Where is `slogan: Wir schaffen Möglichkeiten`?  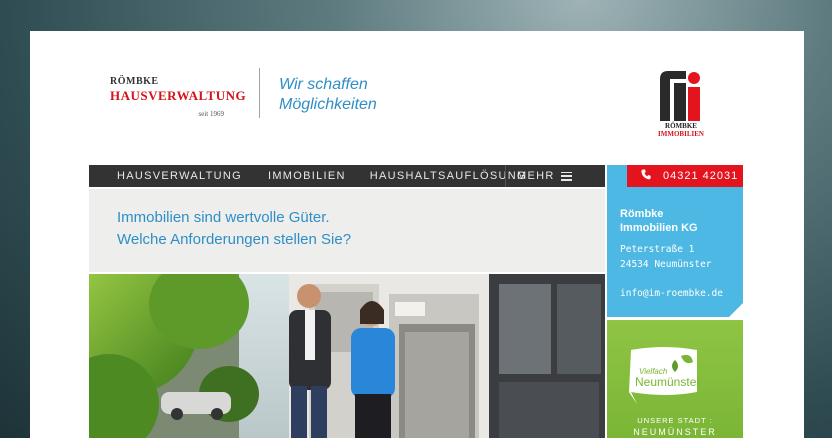 slogan: Wir schaffen Möglichkeiten is located at coordinates (328, 95).